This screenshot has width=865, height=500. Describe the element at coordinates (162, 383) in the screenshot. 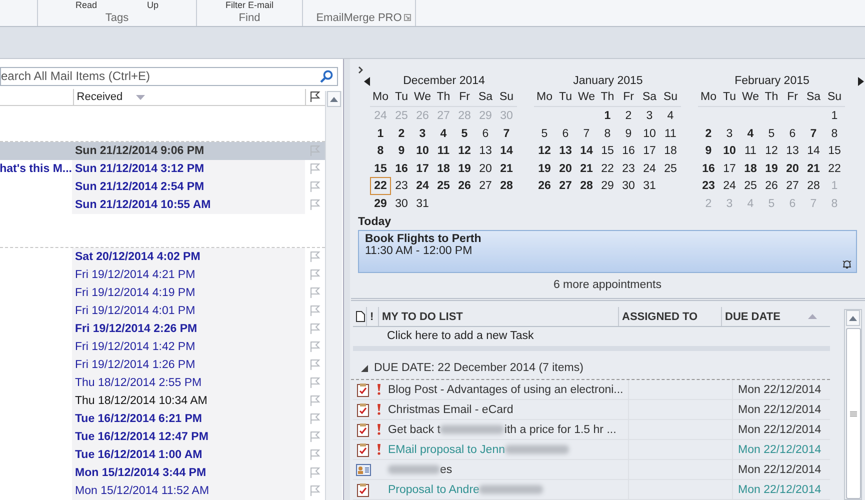

I see `mail-row: Thu 18/12/2014 2:55 PM` at that location.